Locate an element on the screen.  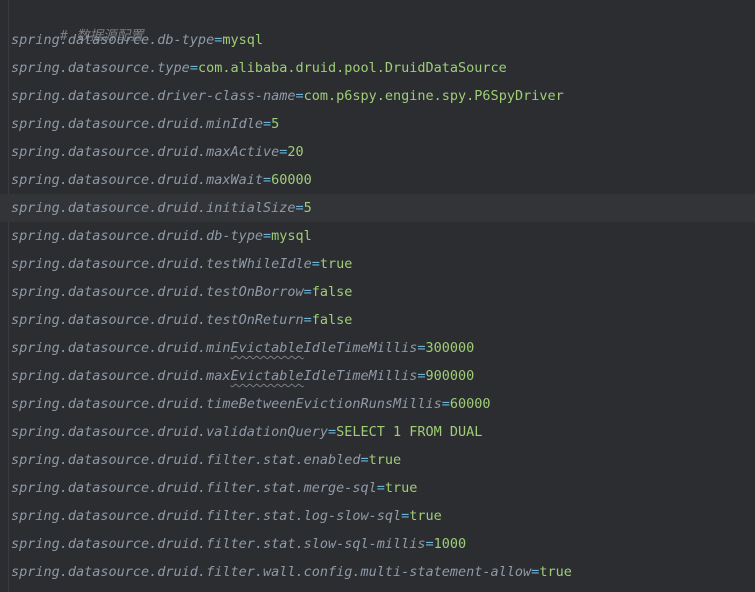
property-value: 1000 is located at coordinates (450, 544).